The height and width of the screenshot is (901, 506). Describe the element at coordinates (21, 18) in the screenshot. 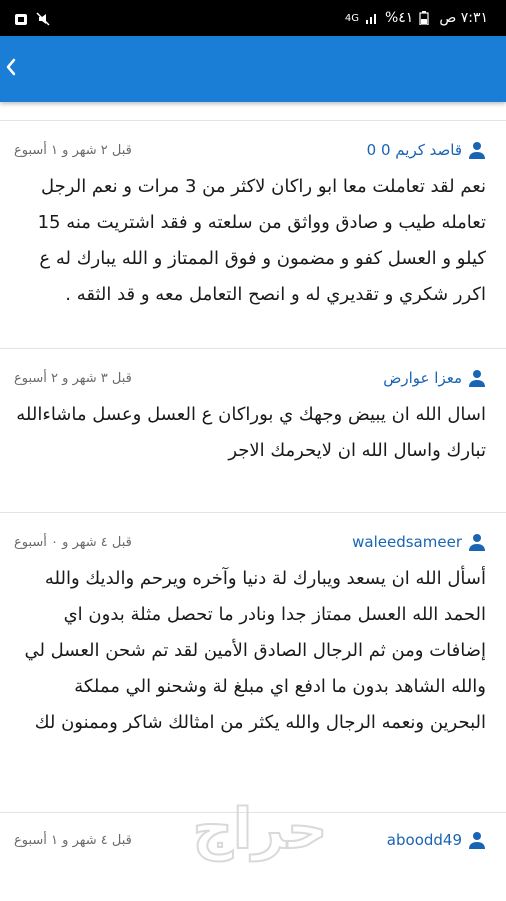

I see `notification-icon` at that location.